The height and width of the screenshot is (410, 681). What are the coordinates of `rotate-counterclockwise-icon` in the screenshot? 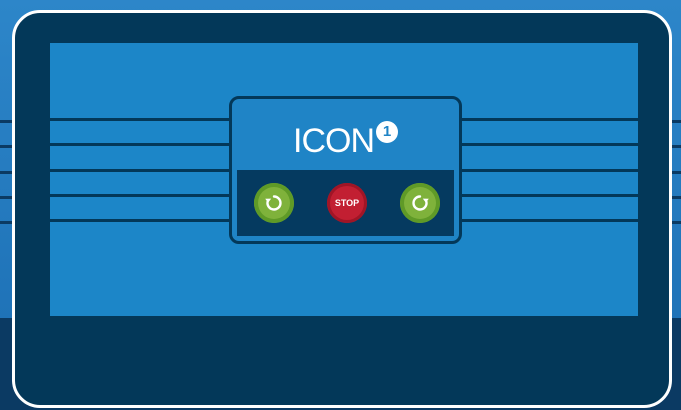 It's located at (273, 203).